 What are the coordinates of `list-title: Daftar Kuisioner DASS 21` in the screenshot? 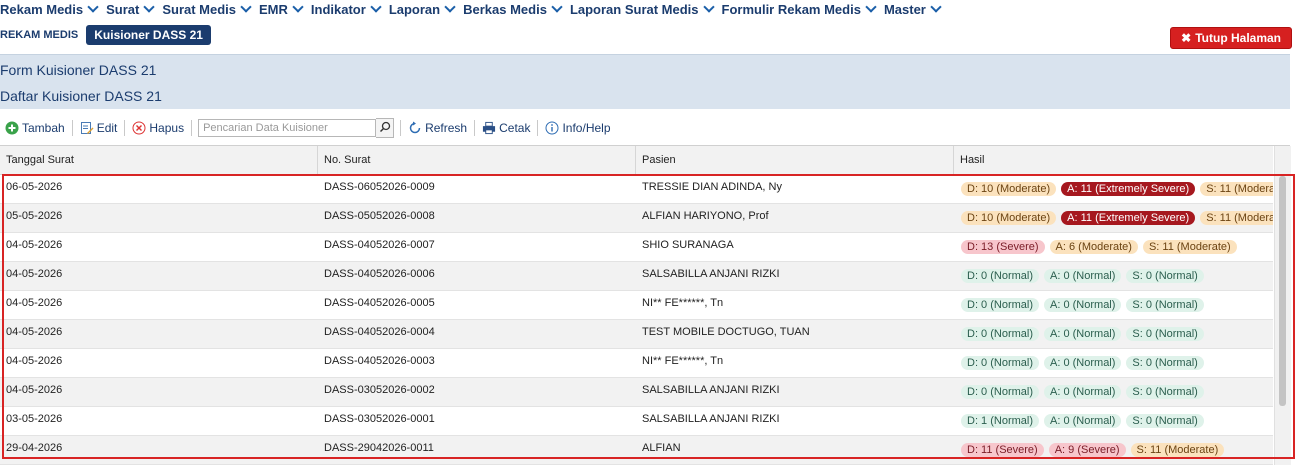 It's located at (81, 96).